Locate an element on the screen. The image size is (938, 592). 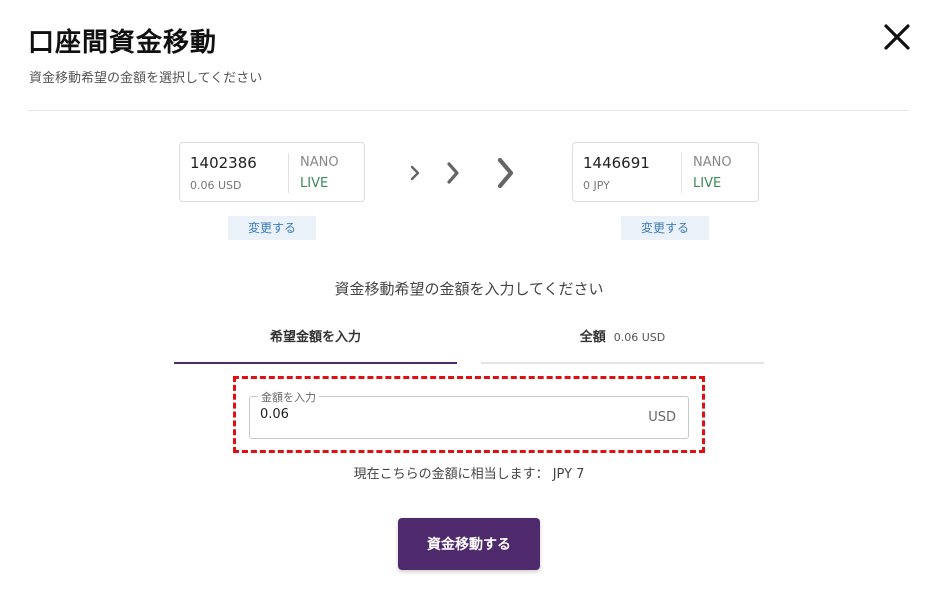
header-divider is located at coordinates (468, 110).